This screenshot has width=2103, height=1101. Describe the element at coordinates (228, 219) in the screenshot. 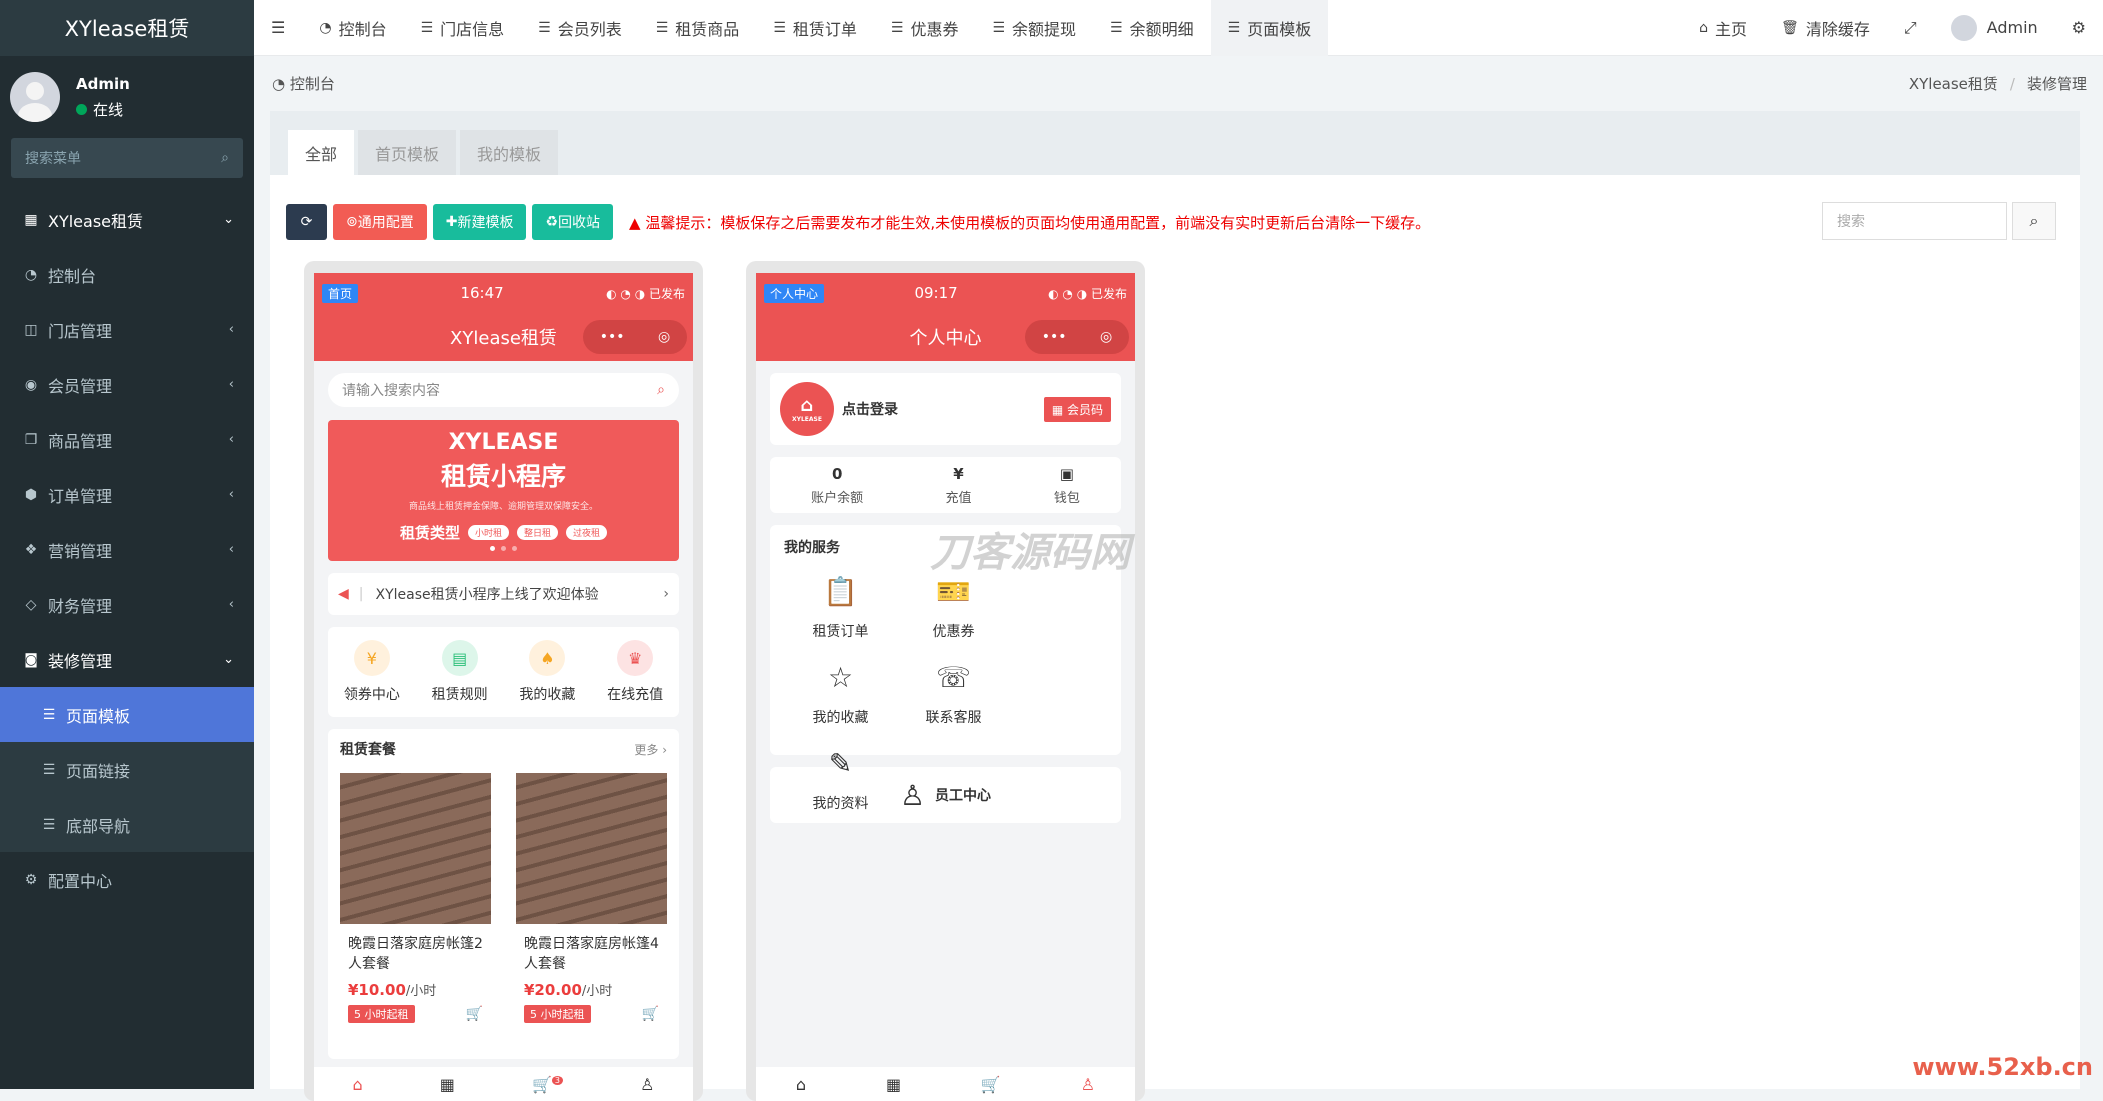

I see `chevron-down-icon: ⌄` at that location.